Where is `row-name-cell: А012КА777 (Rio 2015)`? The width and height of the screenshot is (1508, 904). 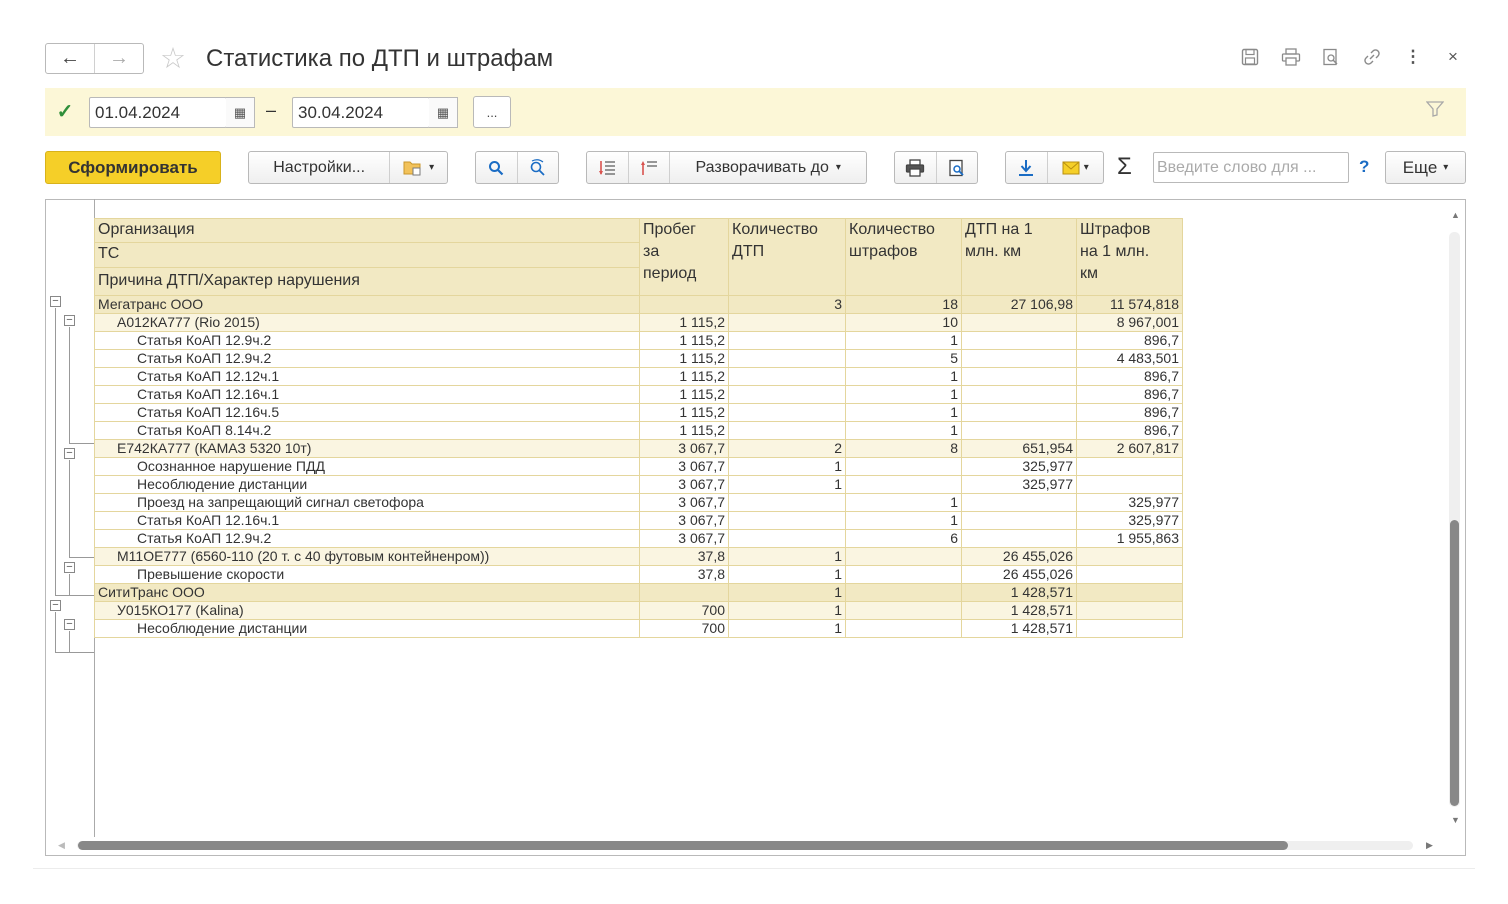
row-name-cell: А012КА777 (Rio 2015) is located at coordinates (367, 322).